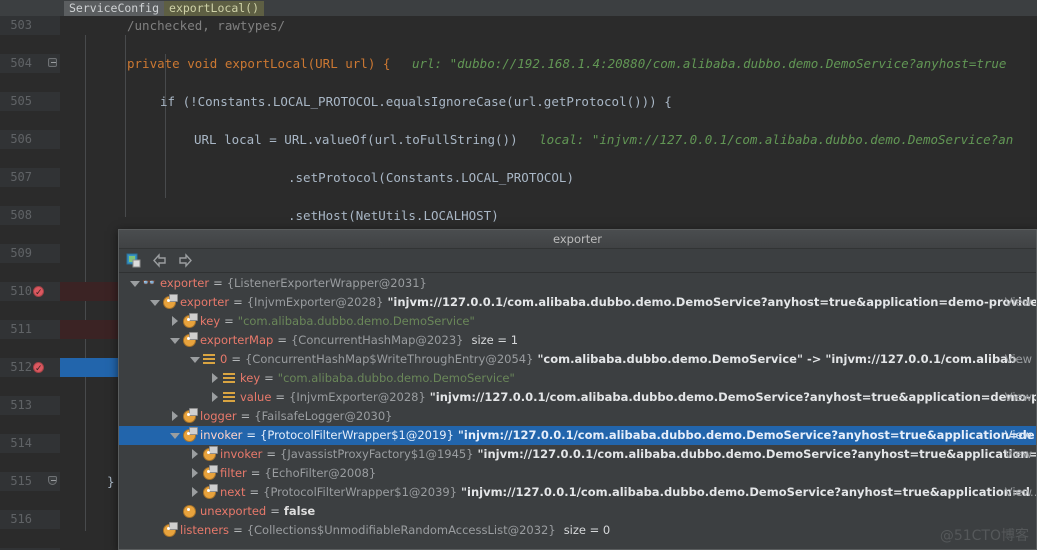 This screenshot has width=1037, height=550. What do you see at coordinates (577, 261) in the screenshot?
I see `popup-toolbar` at bounding box center [577, 261].